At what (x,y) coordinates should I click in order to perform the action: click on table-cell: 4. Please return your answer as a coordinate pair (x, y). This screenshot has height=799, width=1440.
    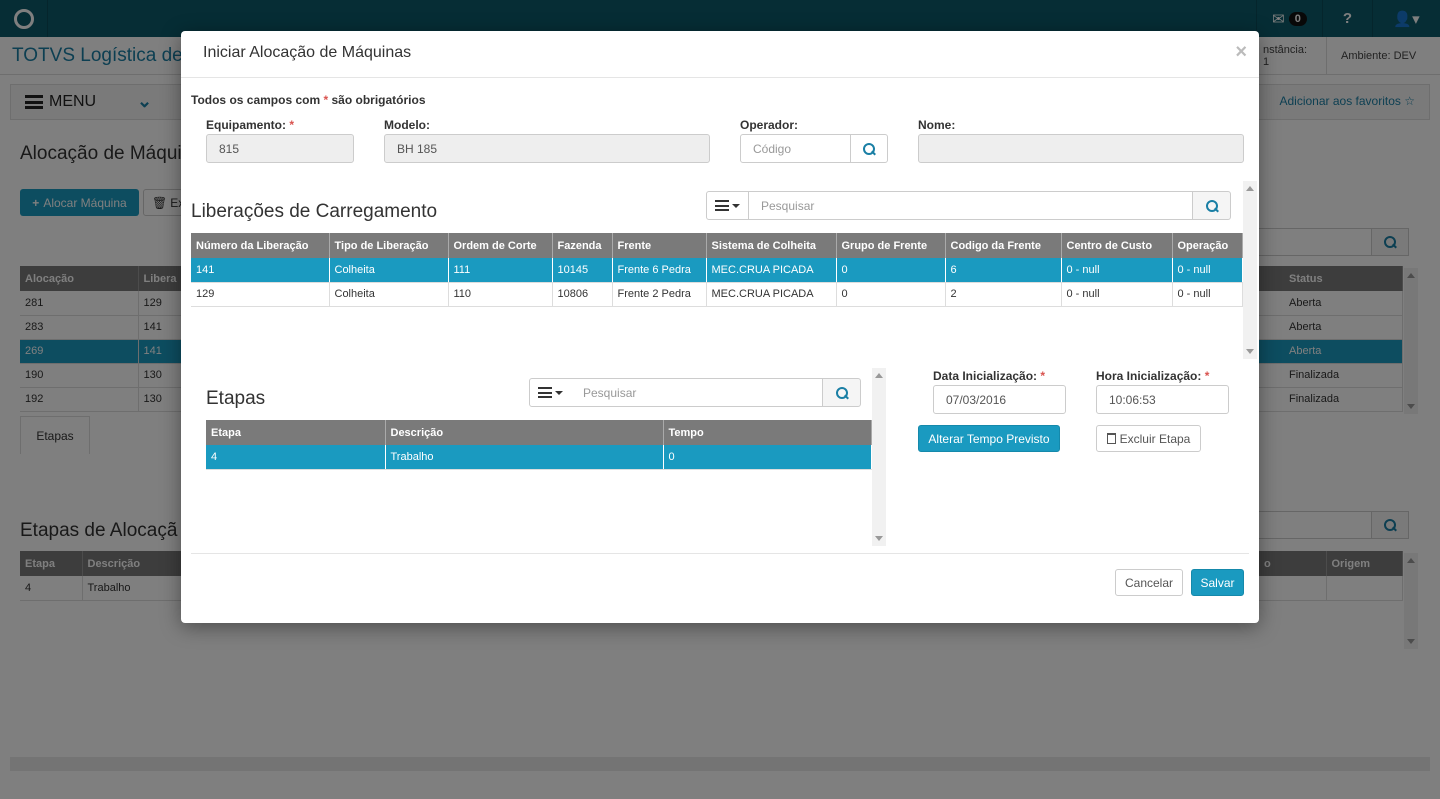
    Looking at the image, I should click on (296, 457).